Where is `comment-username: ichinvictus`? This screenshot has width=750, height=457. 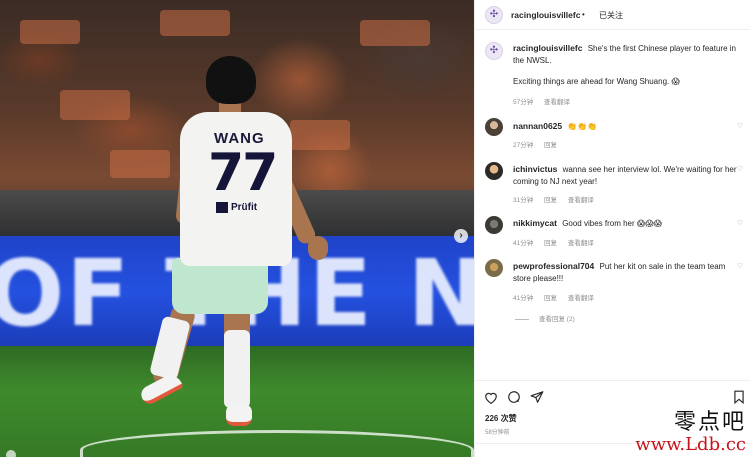 comment-username: ichinvictus is located at coordinates (535, 169).